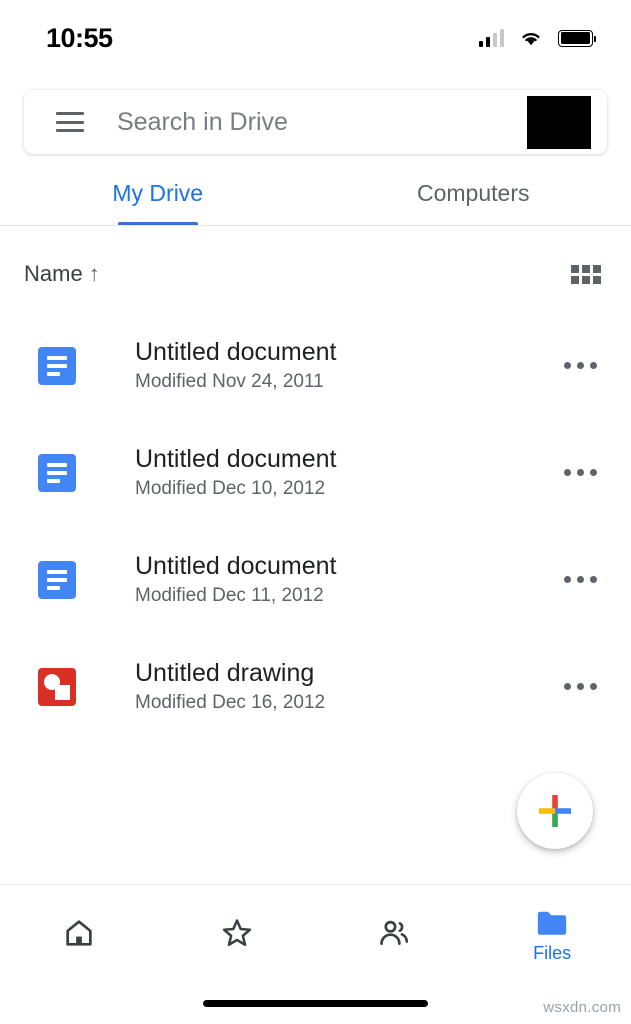 The width and height of the screenshot is (631, 1024). What do you see at coordinates (315, 38) in the screenshot?
I see `status-bar: 10:55` at bounding box center [315, 38].